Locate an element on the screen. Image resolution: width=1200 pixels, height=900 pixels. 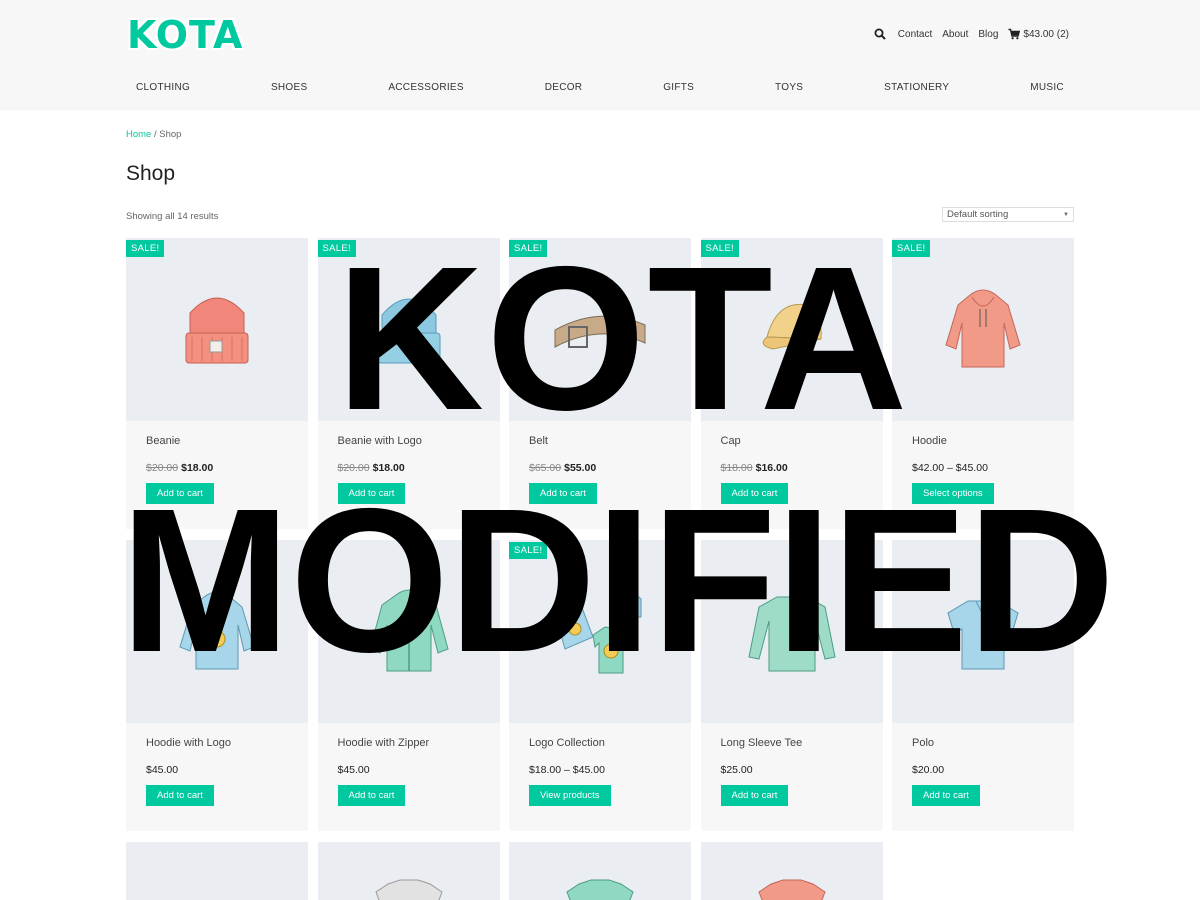
select-options-button: Select options is located at coordinates (953, 493).